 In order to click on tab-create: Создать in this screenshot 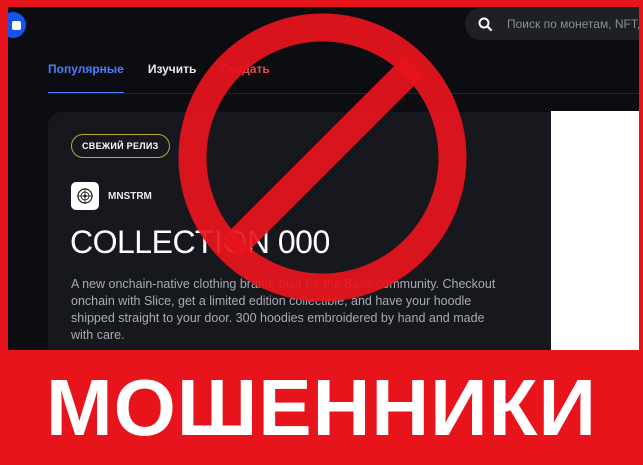, I will do `click(244, 78)`.